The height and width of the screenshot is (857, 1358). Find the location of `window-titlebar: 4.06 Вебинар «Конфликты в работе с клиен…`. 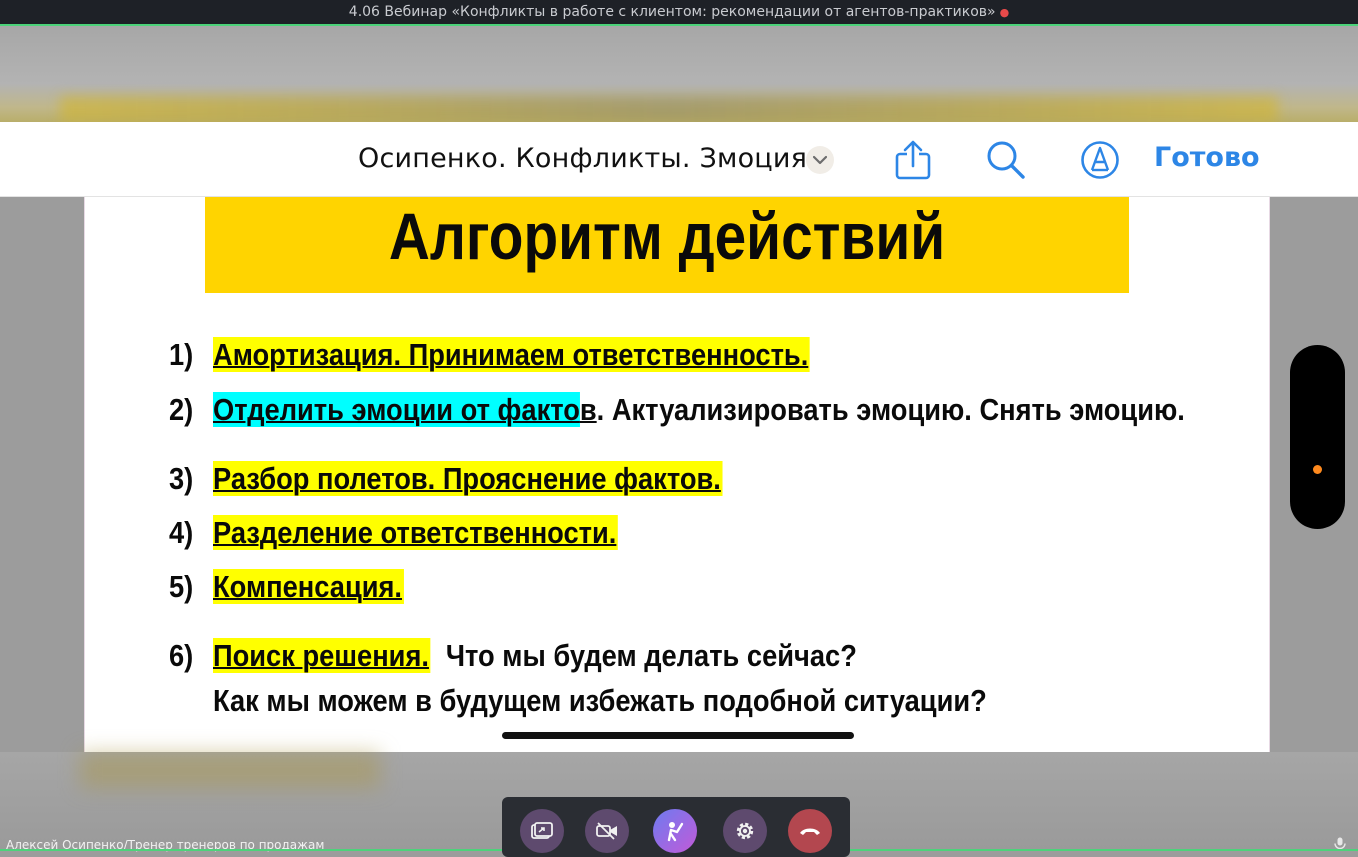

window-titlebar: 4.06 Вебинар «Конфликты в работе с клиен… is located at coordinates (679, 13).